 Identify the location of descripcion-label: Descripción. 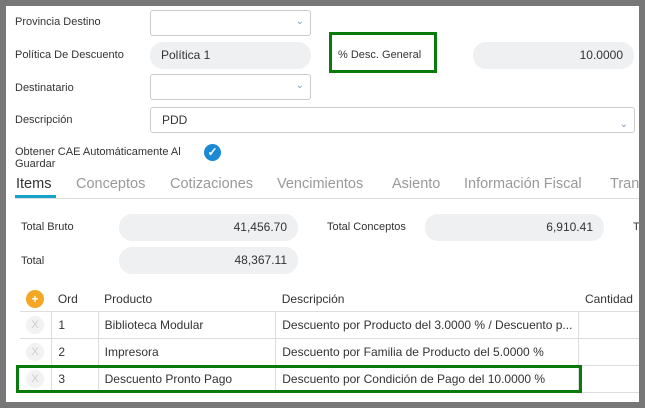
(44, 120).